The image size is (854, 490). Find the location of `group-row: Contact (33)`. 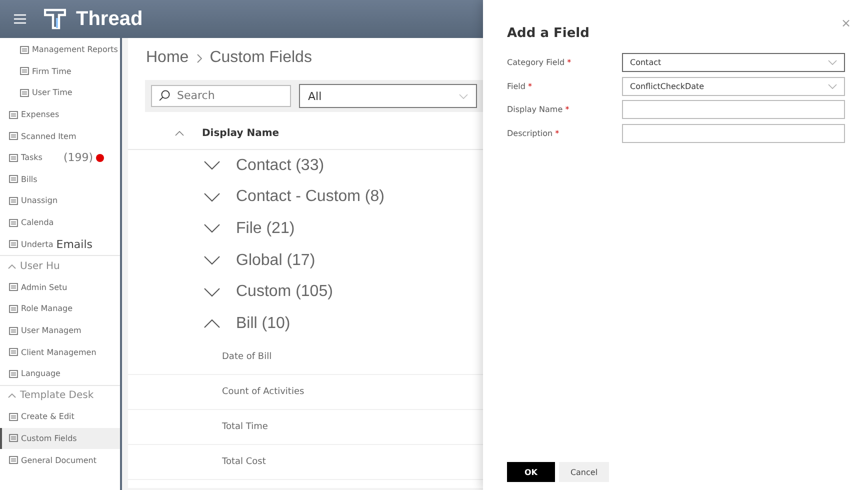

group-row: Contact (33) is located at coordinates (305, 166).